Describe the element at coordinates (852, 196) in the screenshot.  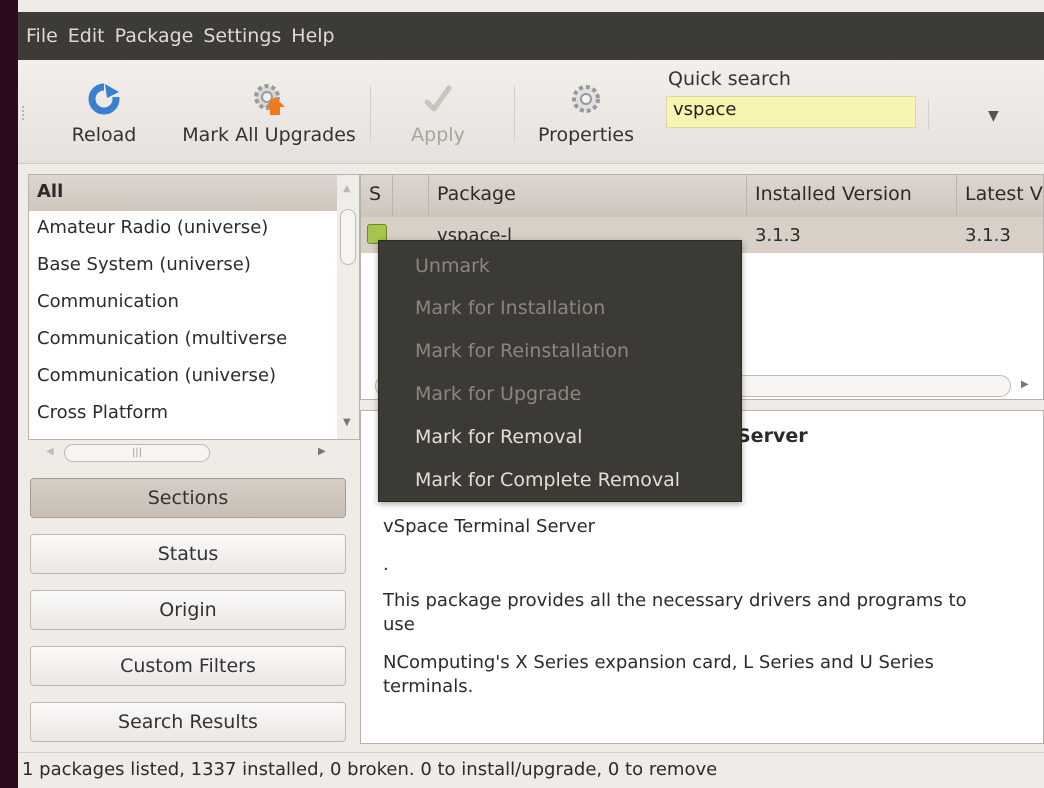
I see `column-installed-version: Installed Version` at that location.